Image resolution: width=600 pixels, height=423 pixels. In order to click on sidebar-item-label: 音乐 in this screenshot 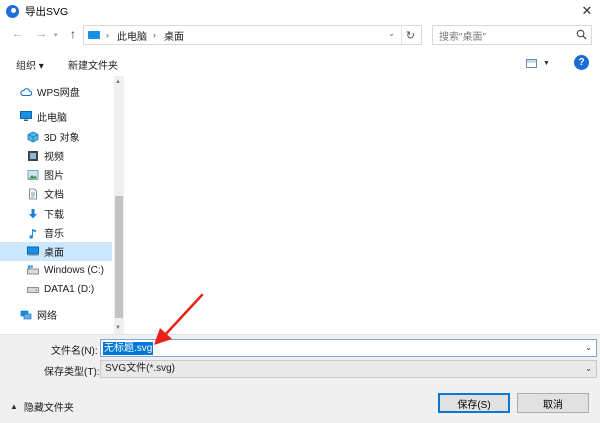, I will do `click(54, 234)`.